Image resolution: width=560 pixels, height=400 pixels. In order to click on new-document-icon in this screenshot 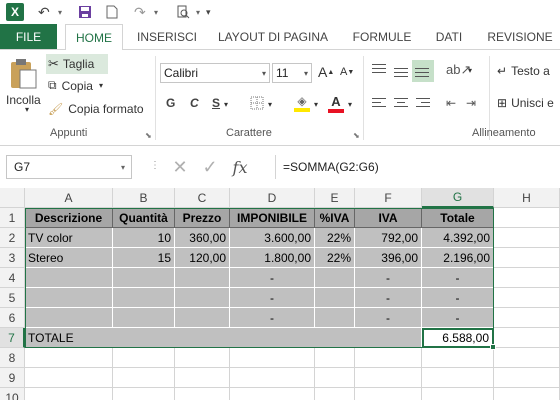, I will do `click(112, 12)`.